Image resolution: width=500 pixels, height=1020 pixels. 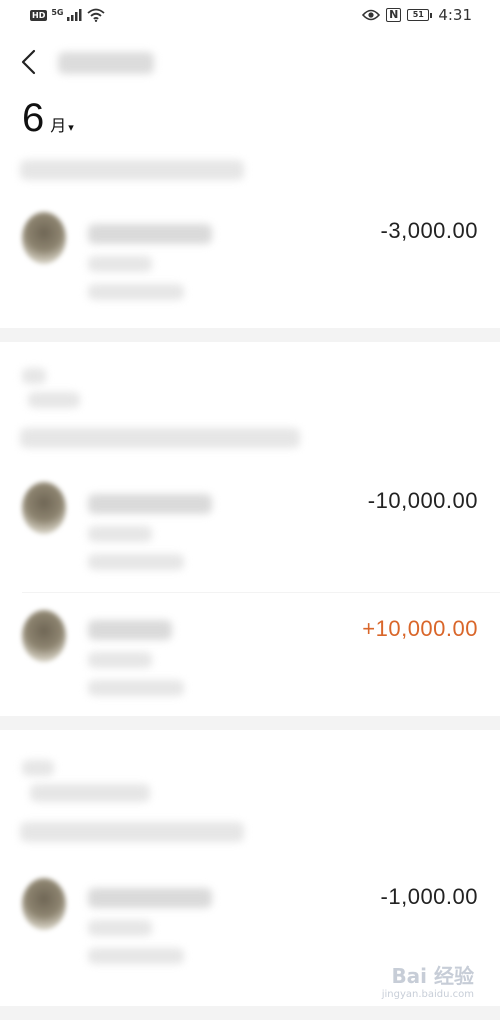 What do you see at coordinates (429, 896) in the screenshot?
I see `amount: -1,000.00` at bounding box center [429, 896].